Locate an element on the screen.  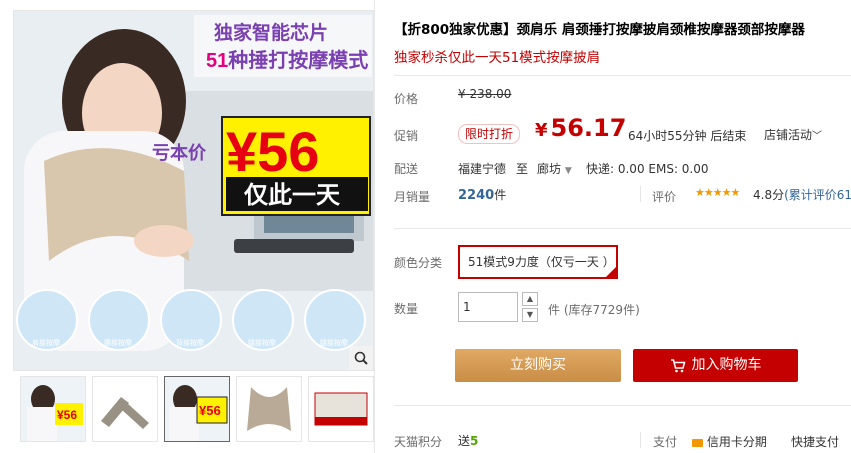
feature-label-1: 腰部按摩 is located at coordinates (118, 342).